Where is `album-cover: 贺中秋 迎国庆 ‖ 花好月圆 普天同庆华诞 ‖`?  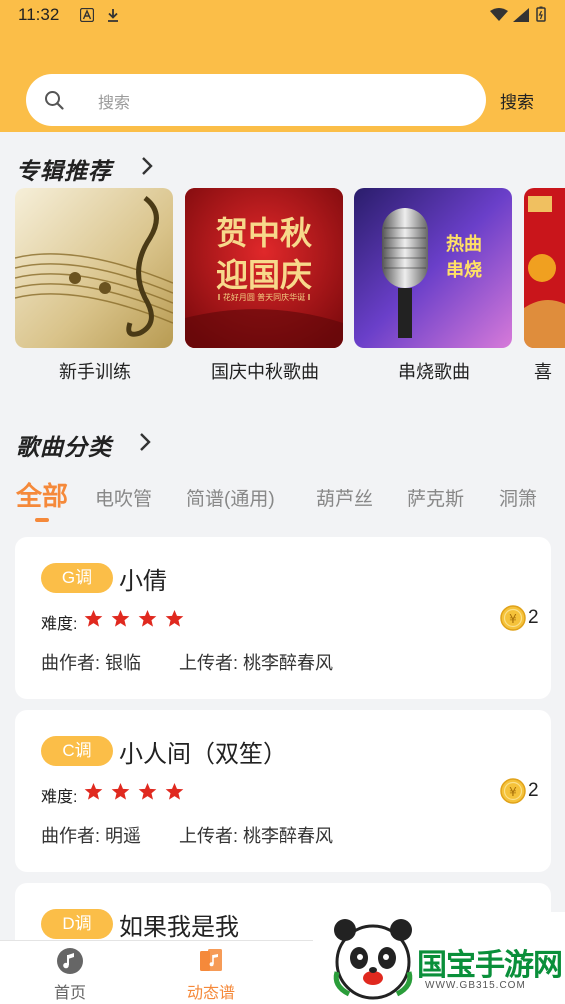
album-cover: 贺中秋 迎国庆 ‖ 花好月圆 普天同庆华诞 ‖ is located at coordinates (264, 268).